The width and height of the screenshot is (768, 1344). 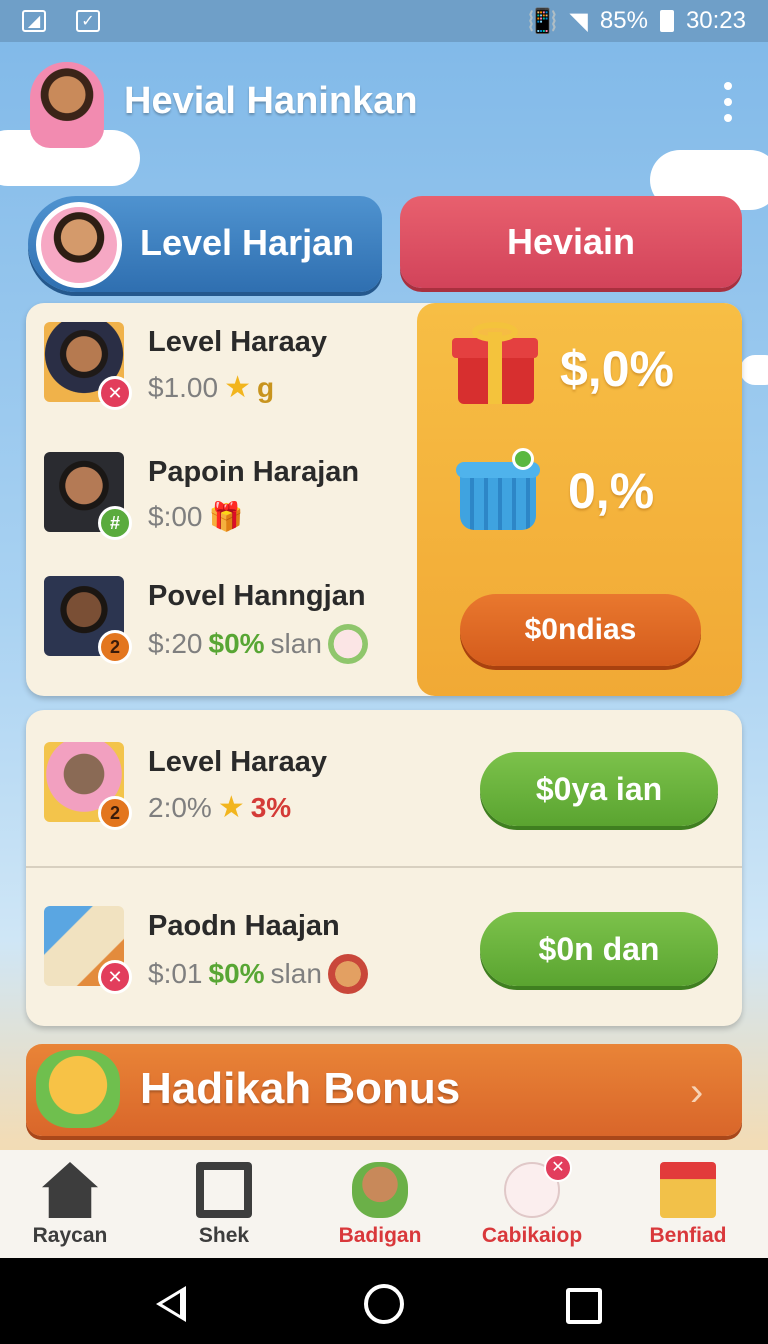 I want to click on list-item: 2 Level Haraay 2:0% ★ 3%, so click(x=224, y=786).